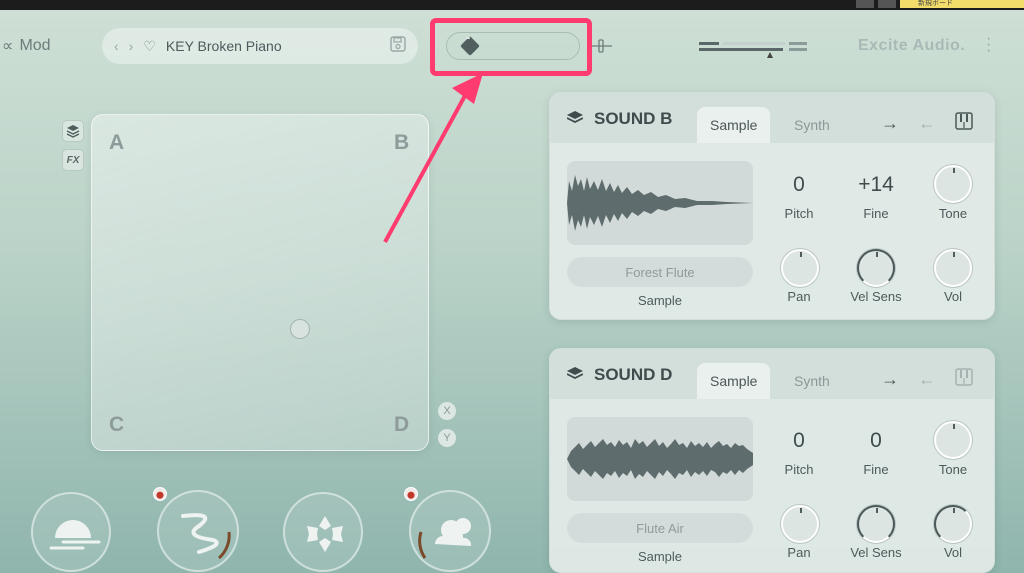 The height and width of the screenshot is (573, 1024). I want to click on macro-knob-sun, so click(71, 532).